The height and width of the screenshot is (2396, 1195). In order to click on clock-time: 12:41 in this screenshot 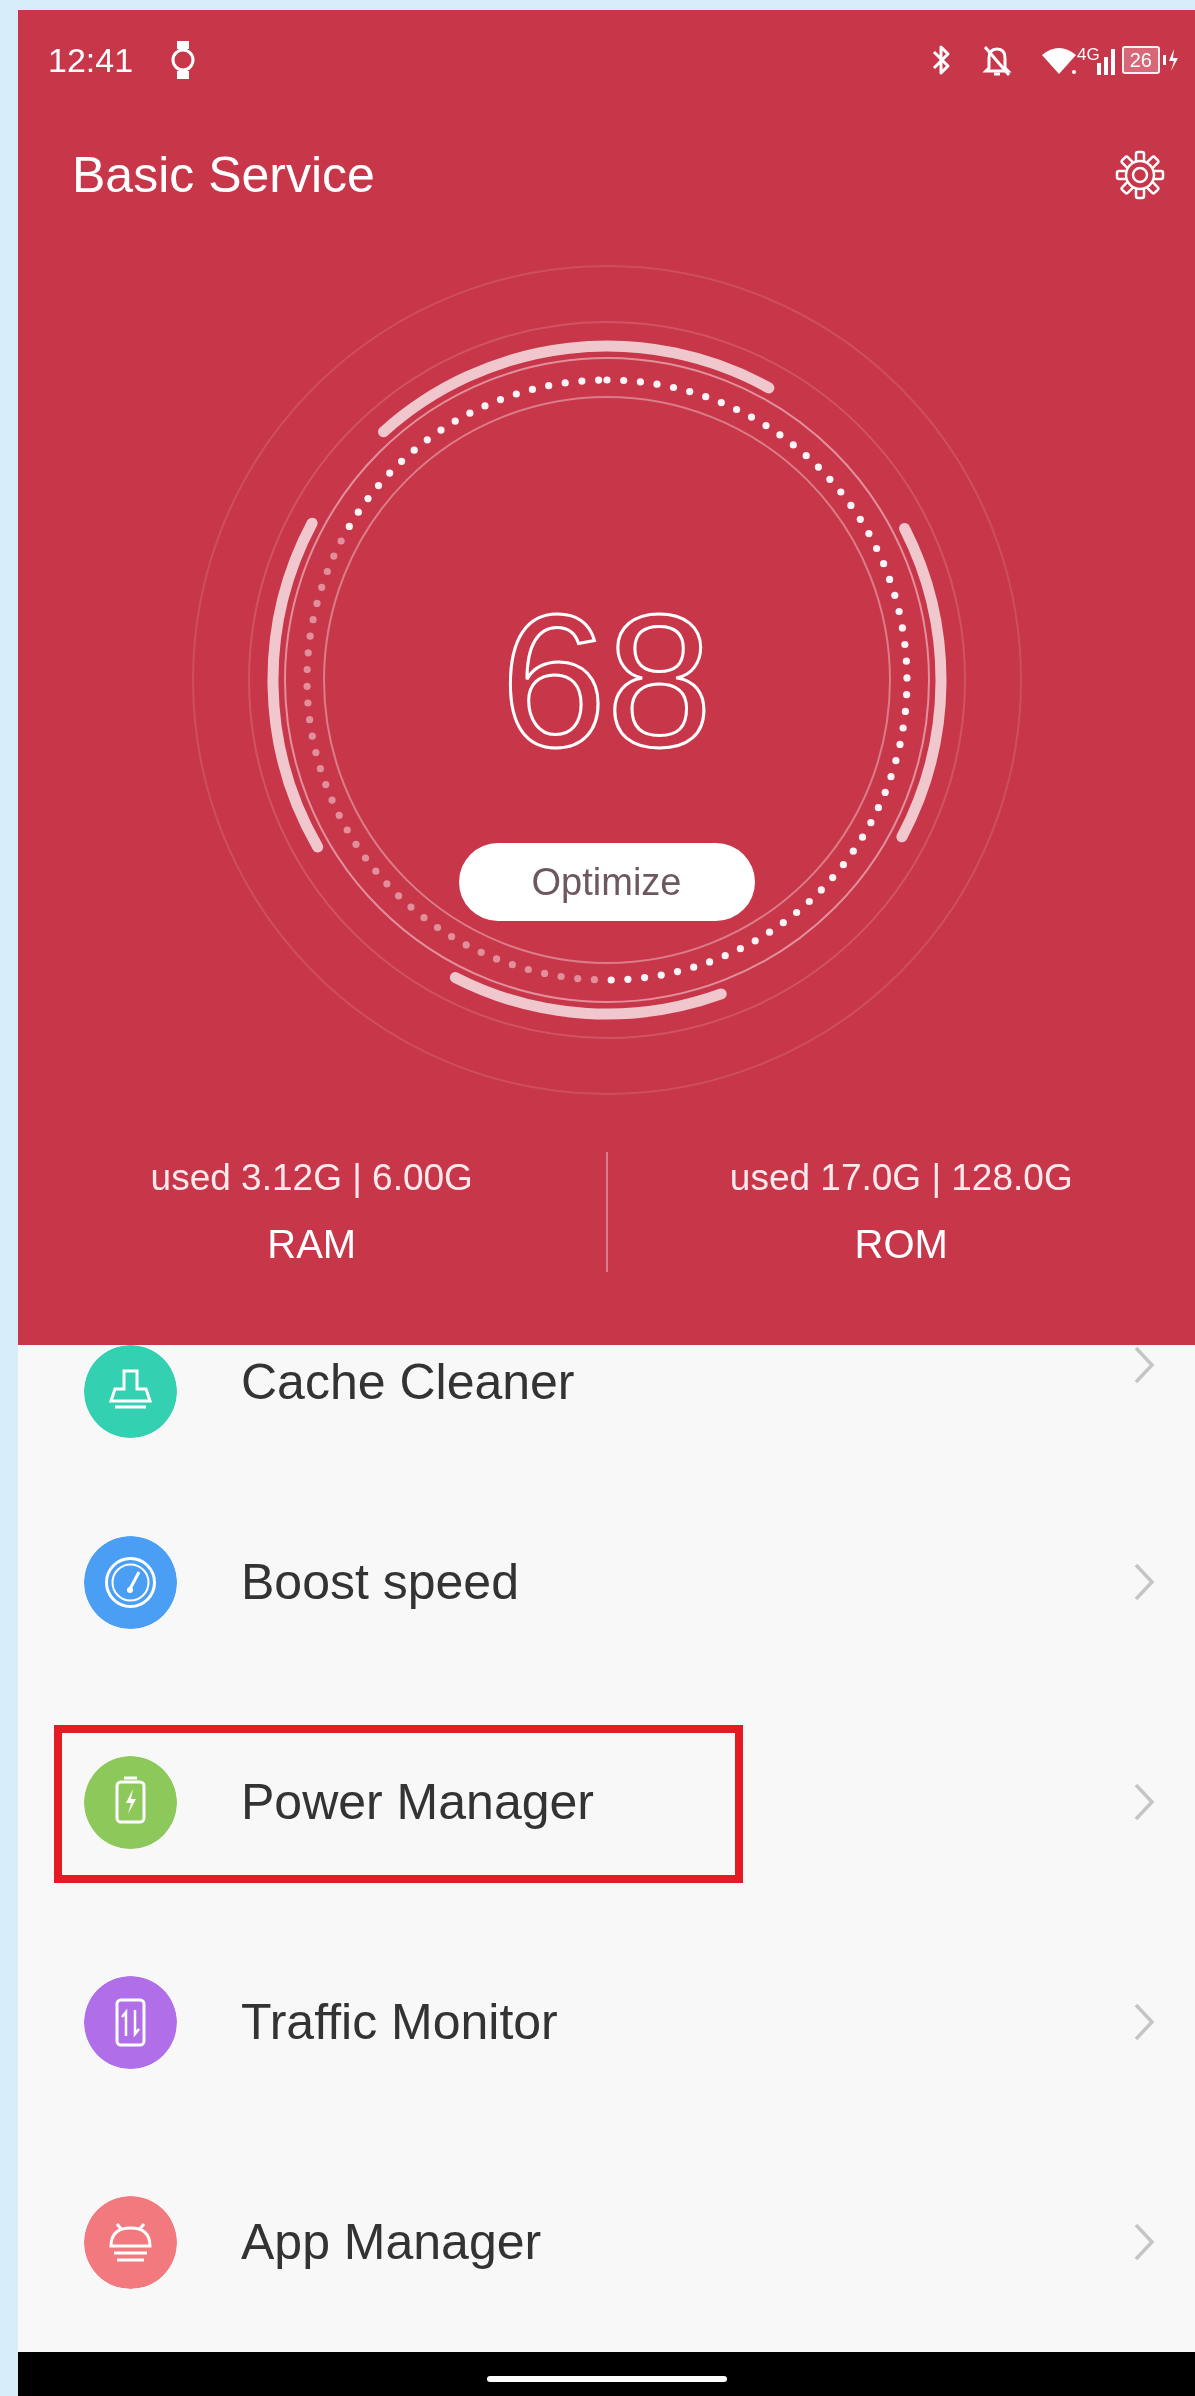, I will do `click(91, 60)`.